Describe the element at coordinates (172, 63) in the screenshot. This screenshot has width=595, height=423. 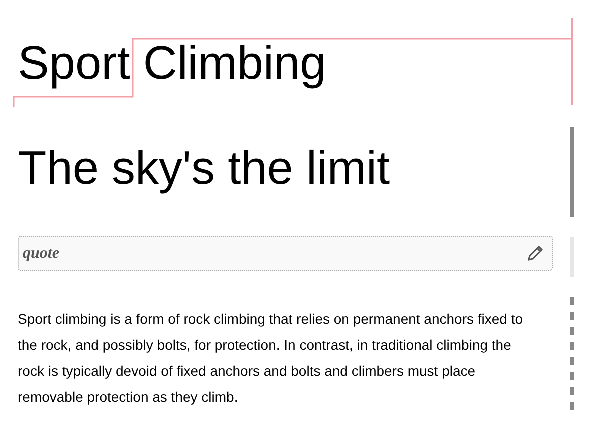
I see `page-title: Sport Climbing` at that location.